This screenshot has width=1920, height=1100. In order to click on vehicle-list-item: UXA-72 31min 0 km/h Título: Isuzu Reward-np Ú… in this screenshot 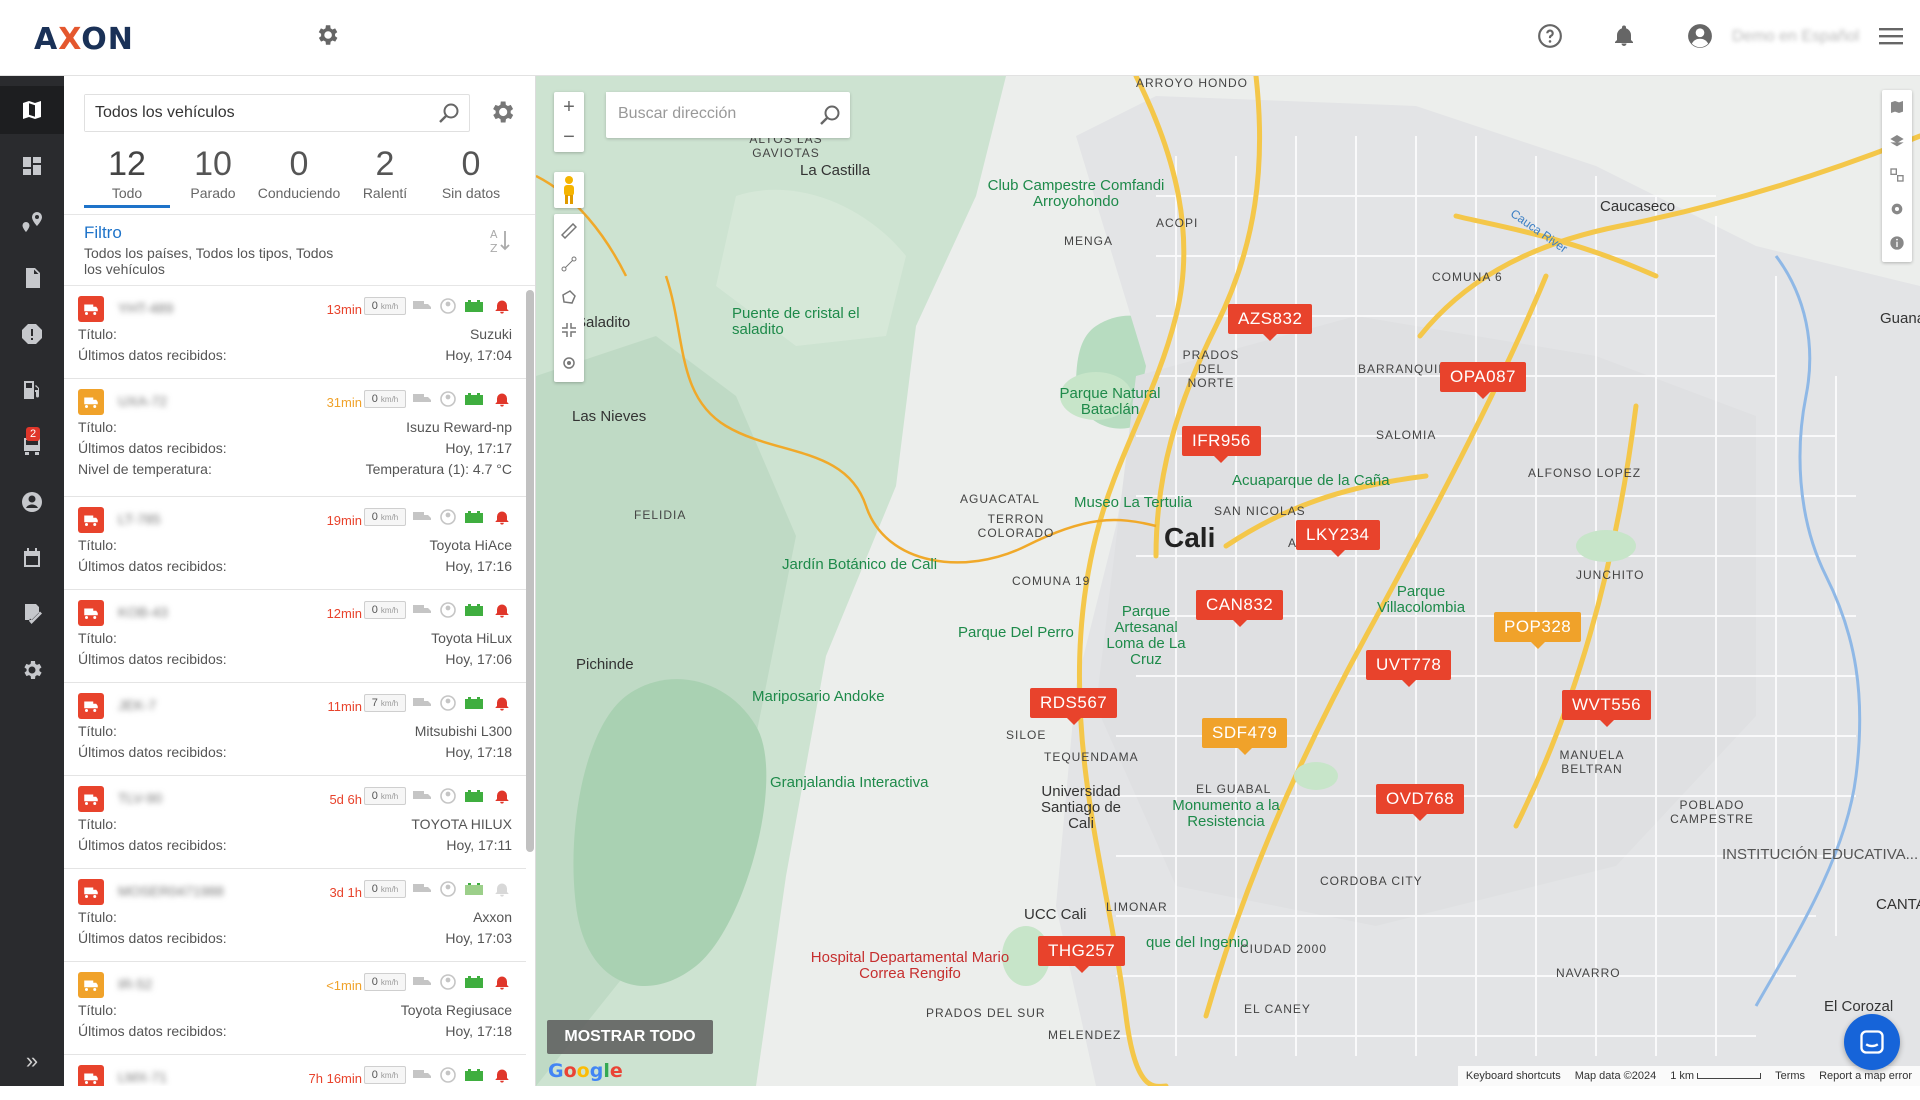, I will do `click(295, 438)`.